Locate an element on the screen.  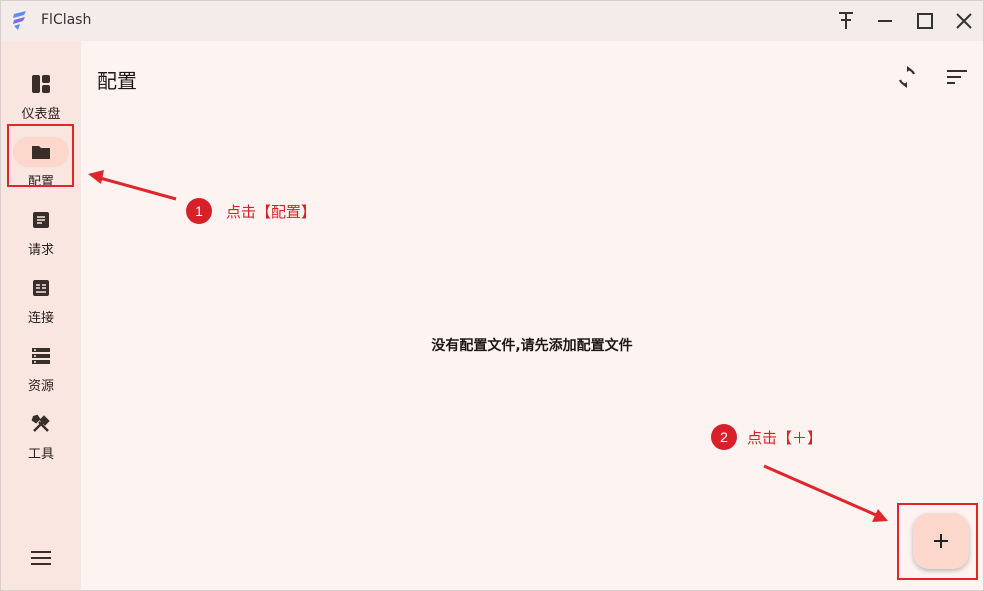
title-bar: FlClash is located at coordinates (492, 21).